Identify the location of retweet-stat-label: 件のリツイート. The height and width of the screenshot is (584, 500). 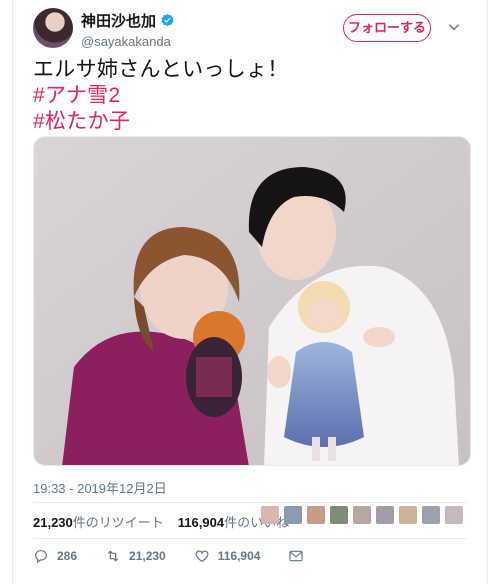
(118, 522).